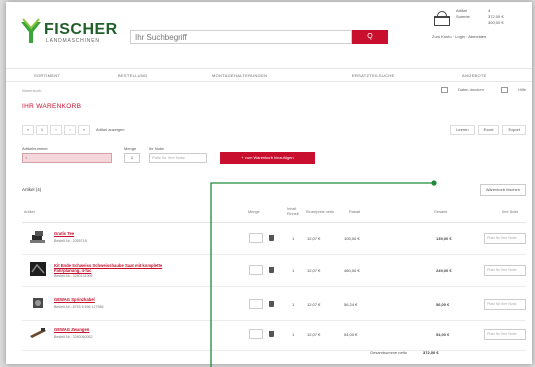 The height and width of the screenshot is (367, 535). I want to click on pager-page: 1, so click(42, 130).